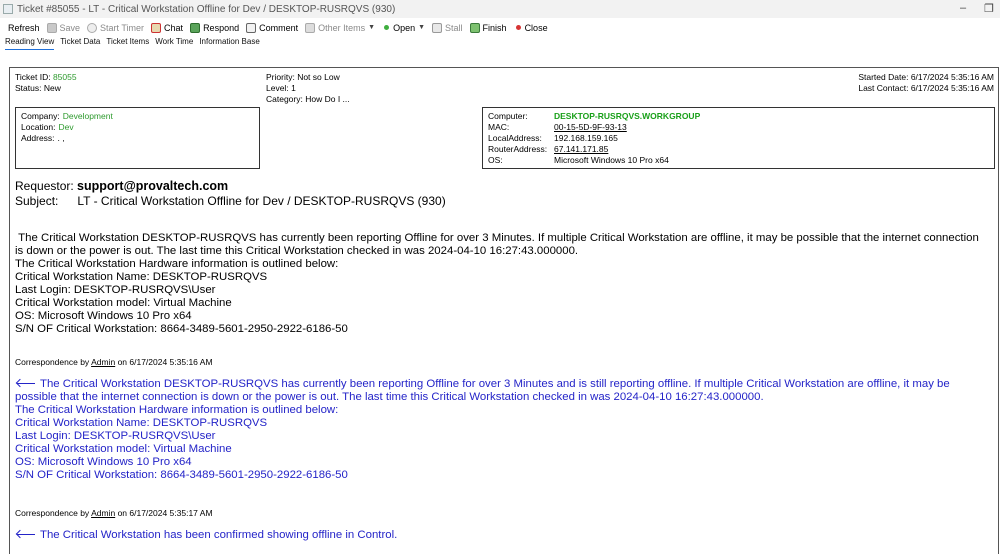 The image size is (1000, 554). What do you see at coordinates (5, 28) in the screenshot?
I see `refresh-icon` at bounding box center [5, 28].